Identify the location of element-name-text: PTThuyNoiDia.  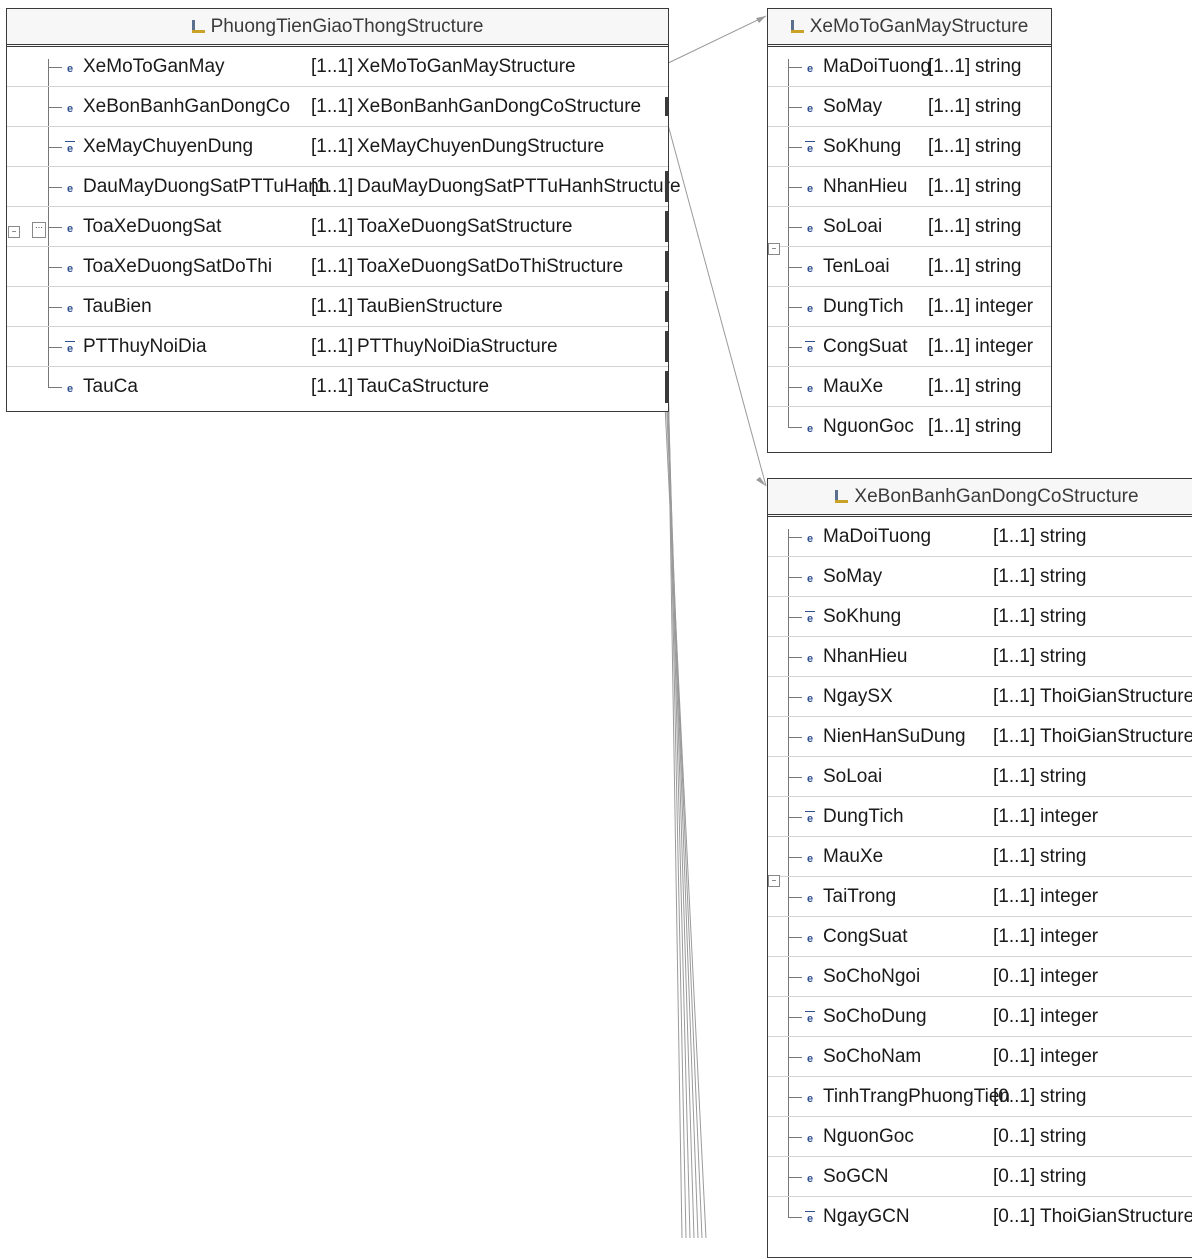
(145, 346).